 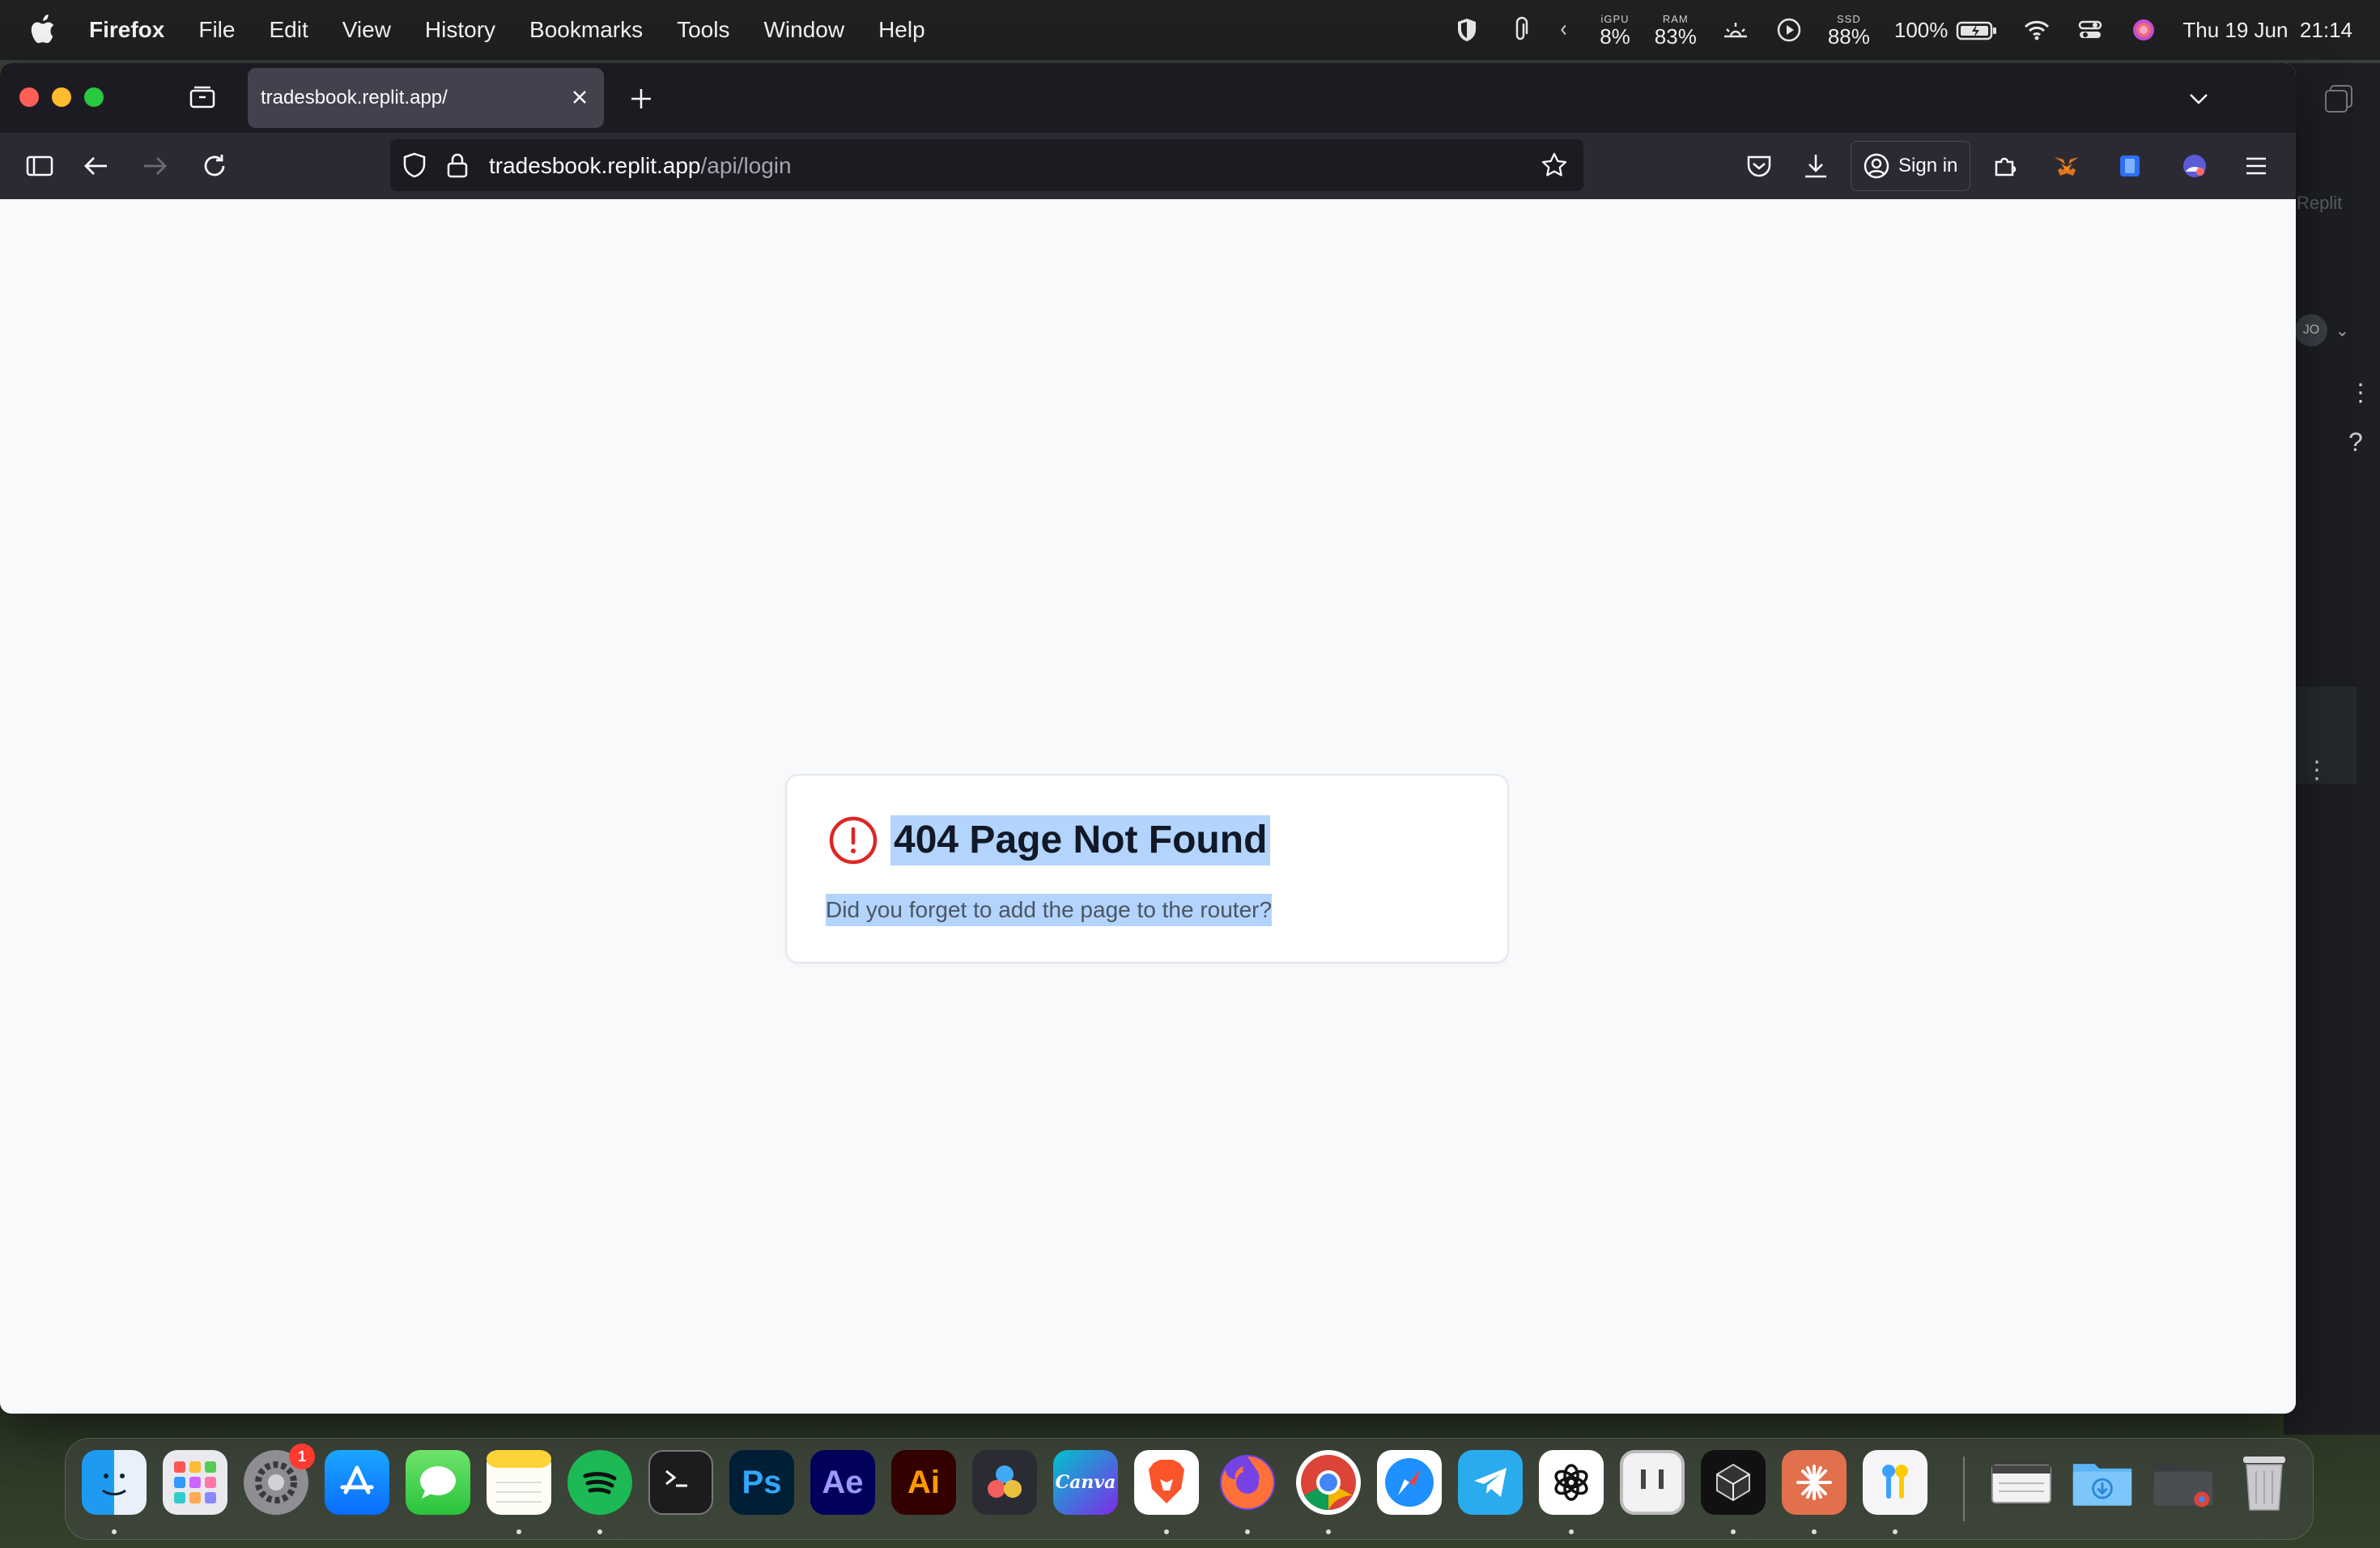 What do you see at coordinates (1759, 166) in the screenshot?
I see `pocket-icon` at bounding box center [1759, 166].